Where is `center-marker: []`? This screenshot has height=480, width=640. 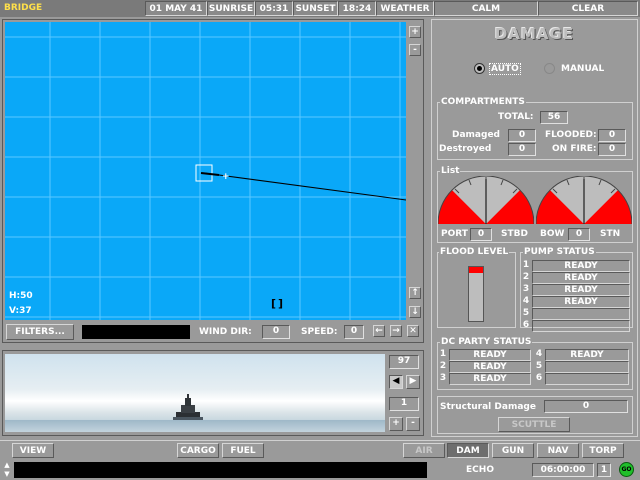 center-marker: [] is located at coordinates (278, 304).